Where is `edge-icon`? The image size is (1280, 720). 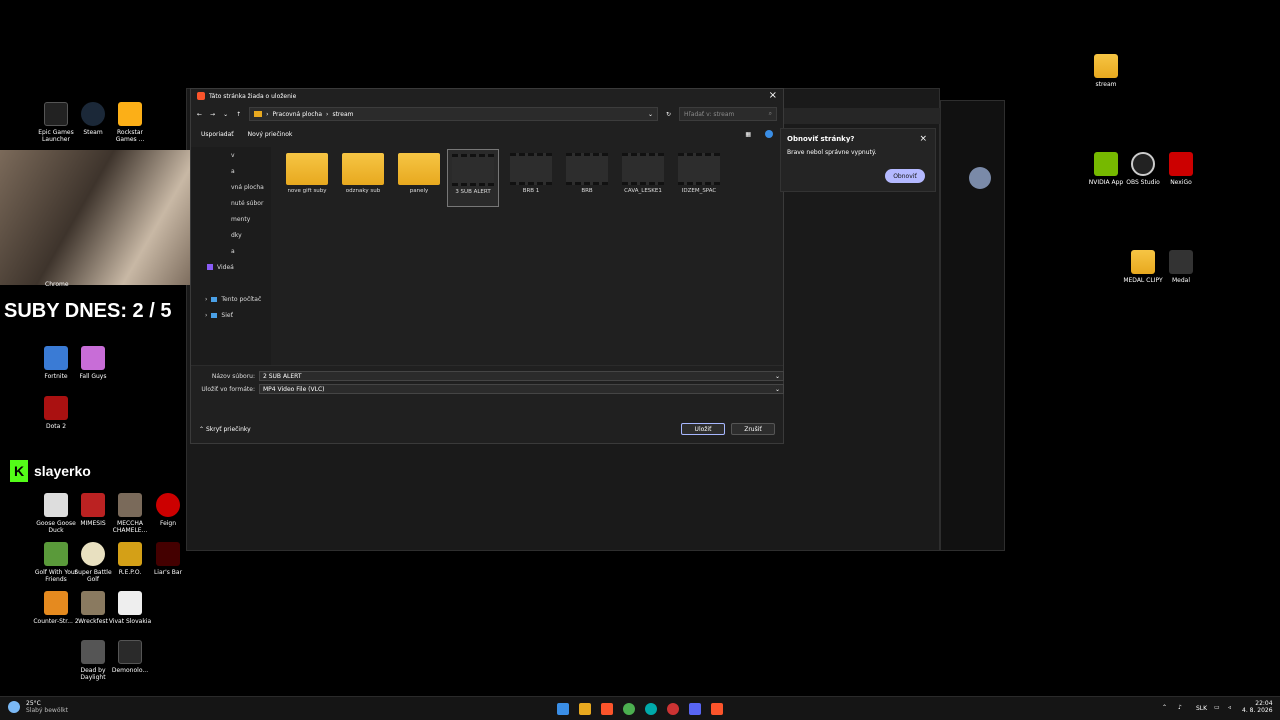
edge-icon is located at coordinates (651, 709).